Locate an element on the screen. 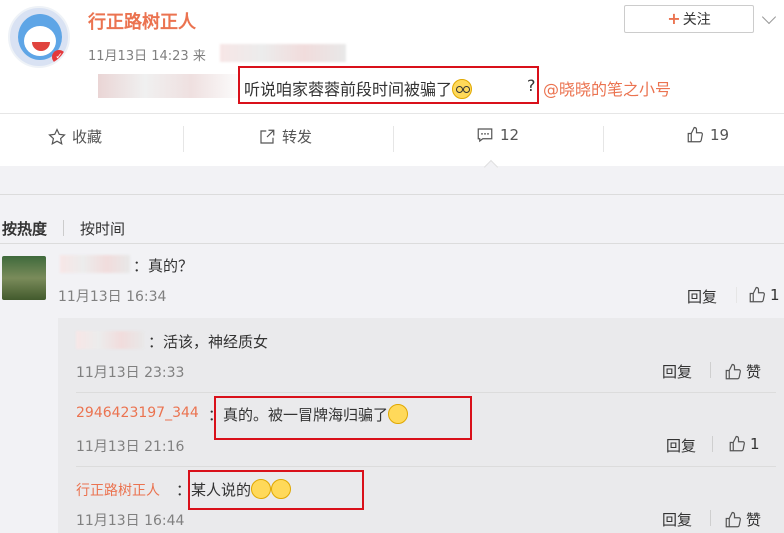 The width and height of the screenshot is (784, 533). redacted-source is located at coordinates (283, 53).